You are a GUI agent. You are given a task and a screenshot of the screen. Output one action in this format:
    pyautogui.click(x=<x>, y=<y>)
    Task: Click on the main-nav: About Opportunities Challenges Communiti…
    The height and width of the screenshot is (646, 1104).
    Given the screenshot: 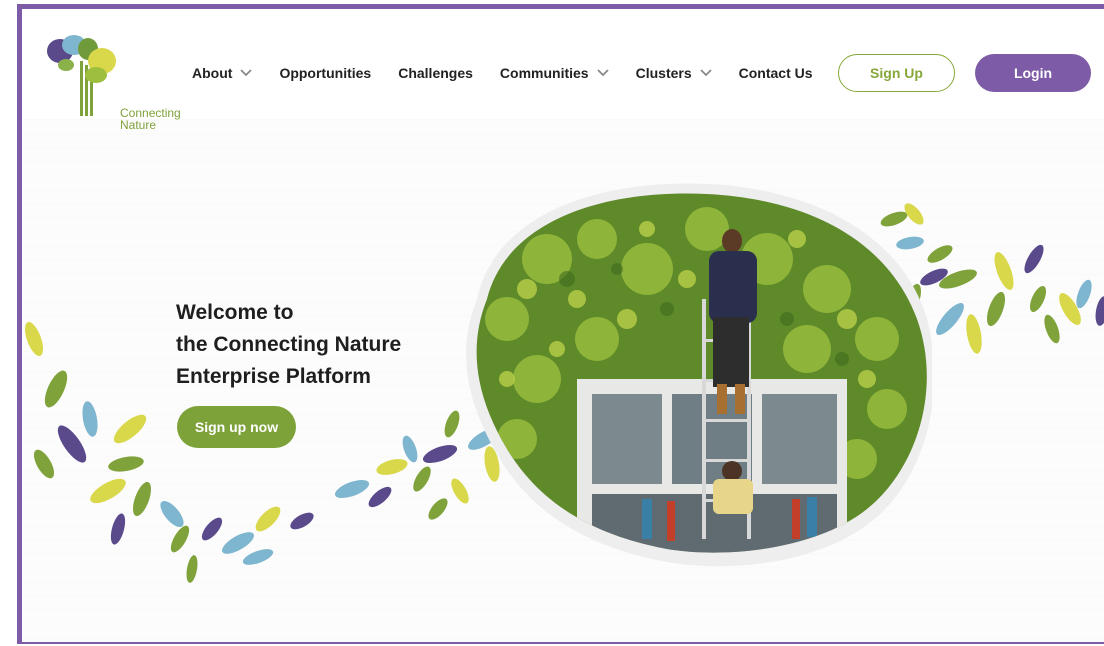 What is the action you would take?
    pyautogui.click(x=516, y=73)
    